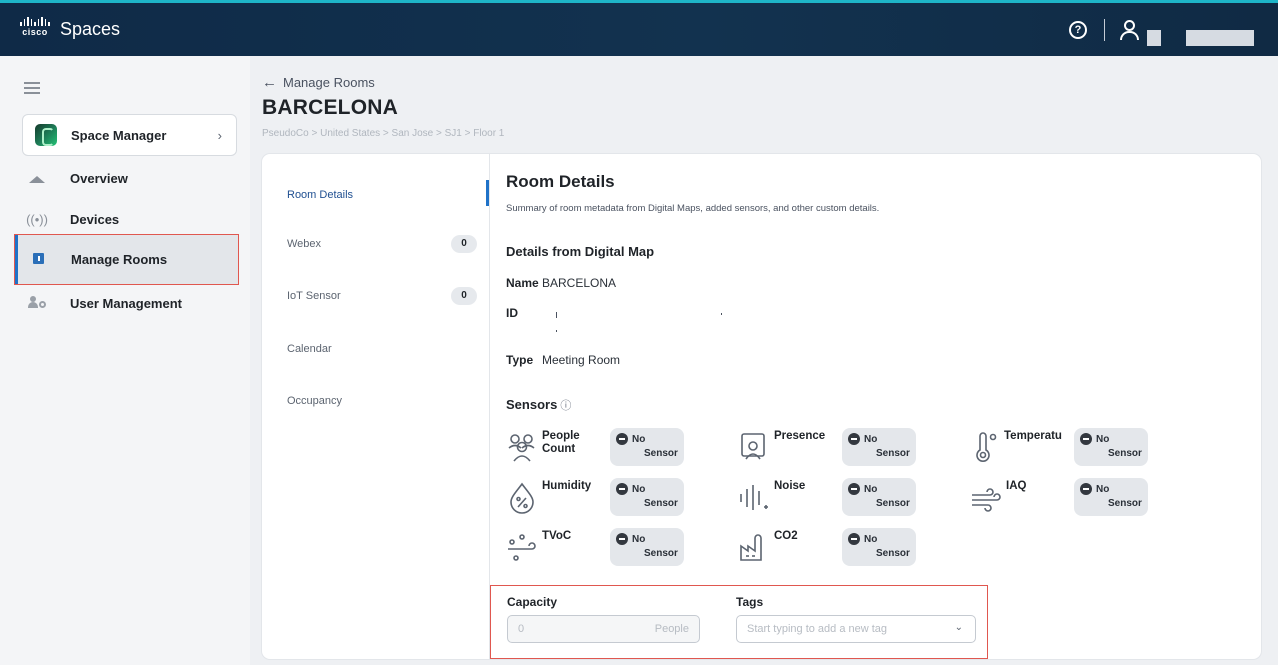  Describe the element at coordinates (269, 82) in the screenshot. I see `arrow-left-icon: ←` at that location.